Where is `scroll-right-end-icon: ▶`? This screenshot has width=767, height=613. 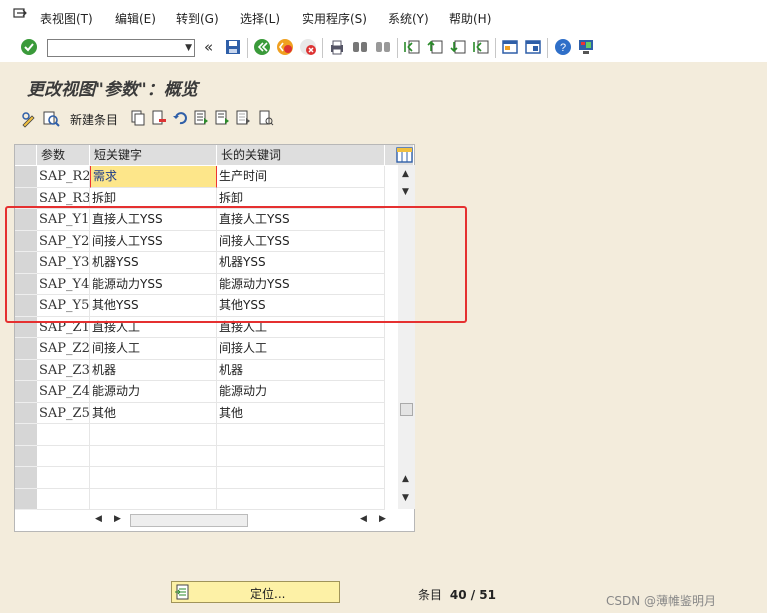 scroll-right-end-icon: ▶ is located at coordinates (382, 519).